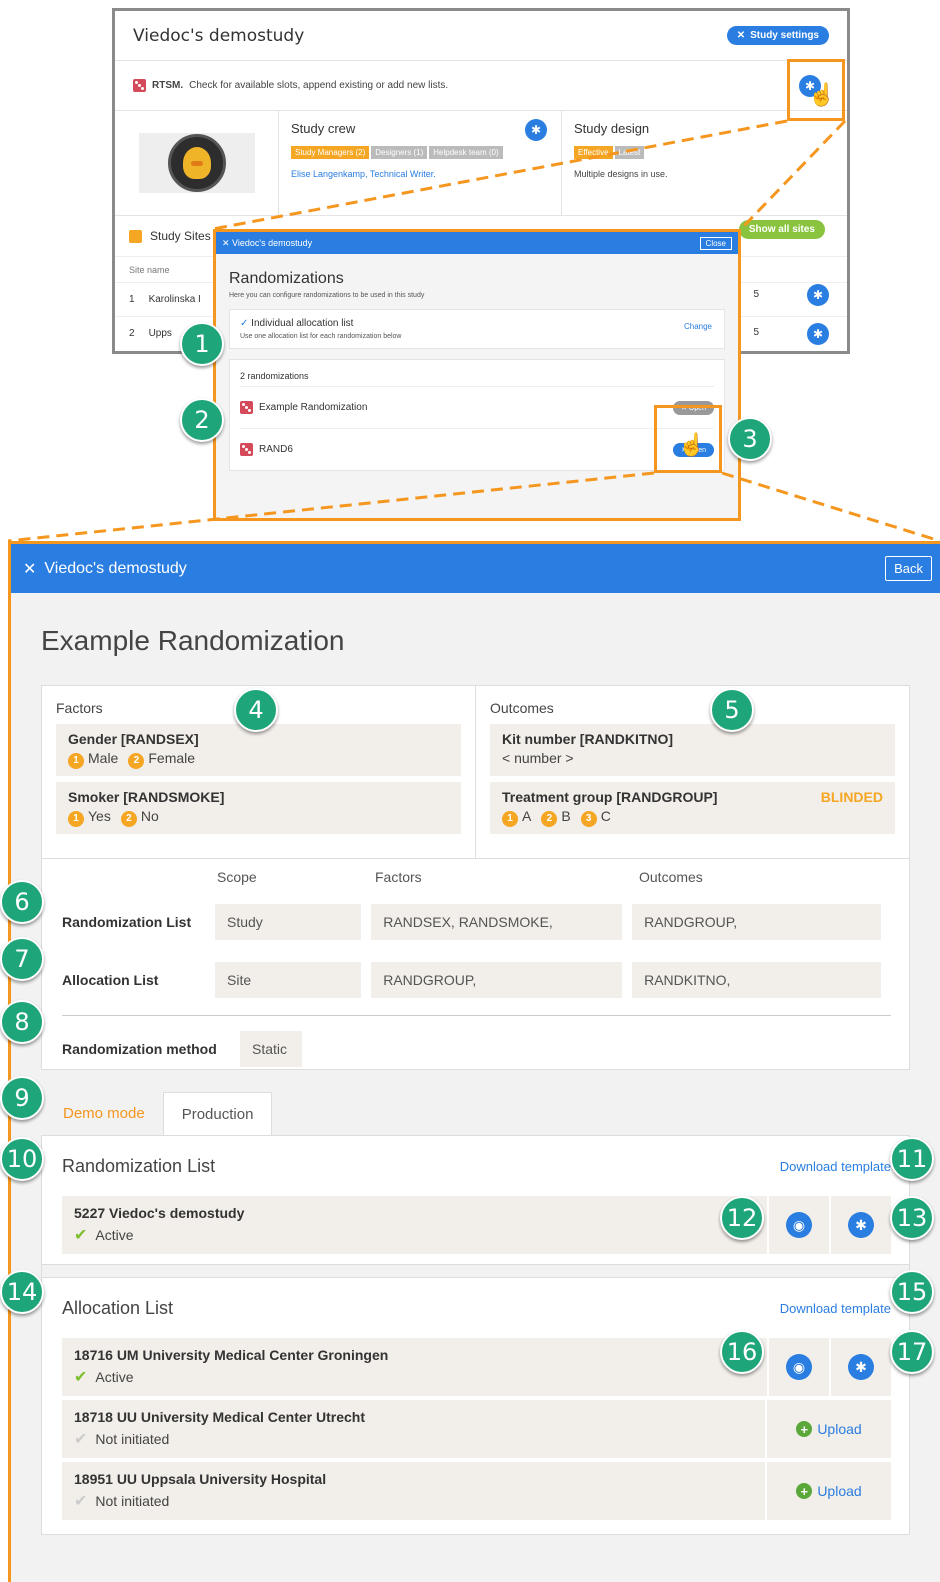 The height and width of the screenshot is (1582, 940). I want to click on outcome-item: Kit number [RANDKITNO] < number >, so click(692, 750).